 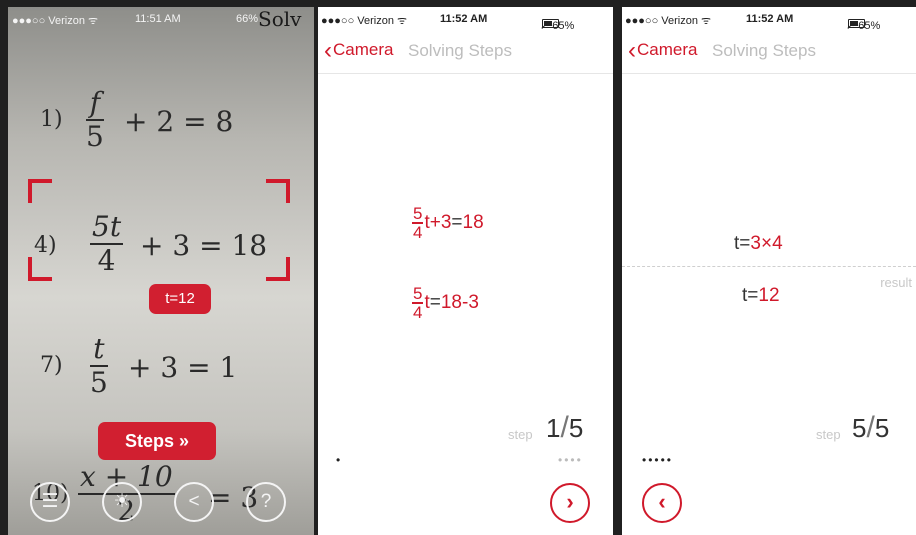 What do you see at coordinates (157, 441) in the screenshot?
I see `steps-button: Steps »` at bounding box center [157, 441].